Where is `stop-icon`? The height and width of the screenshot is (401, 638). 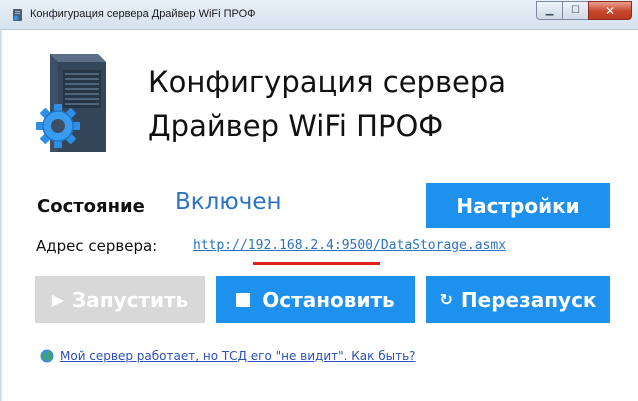
stop-icon is located at coordinates (243, 299).